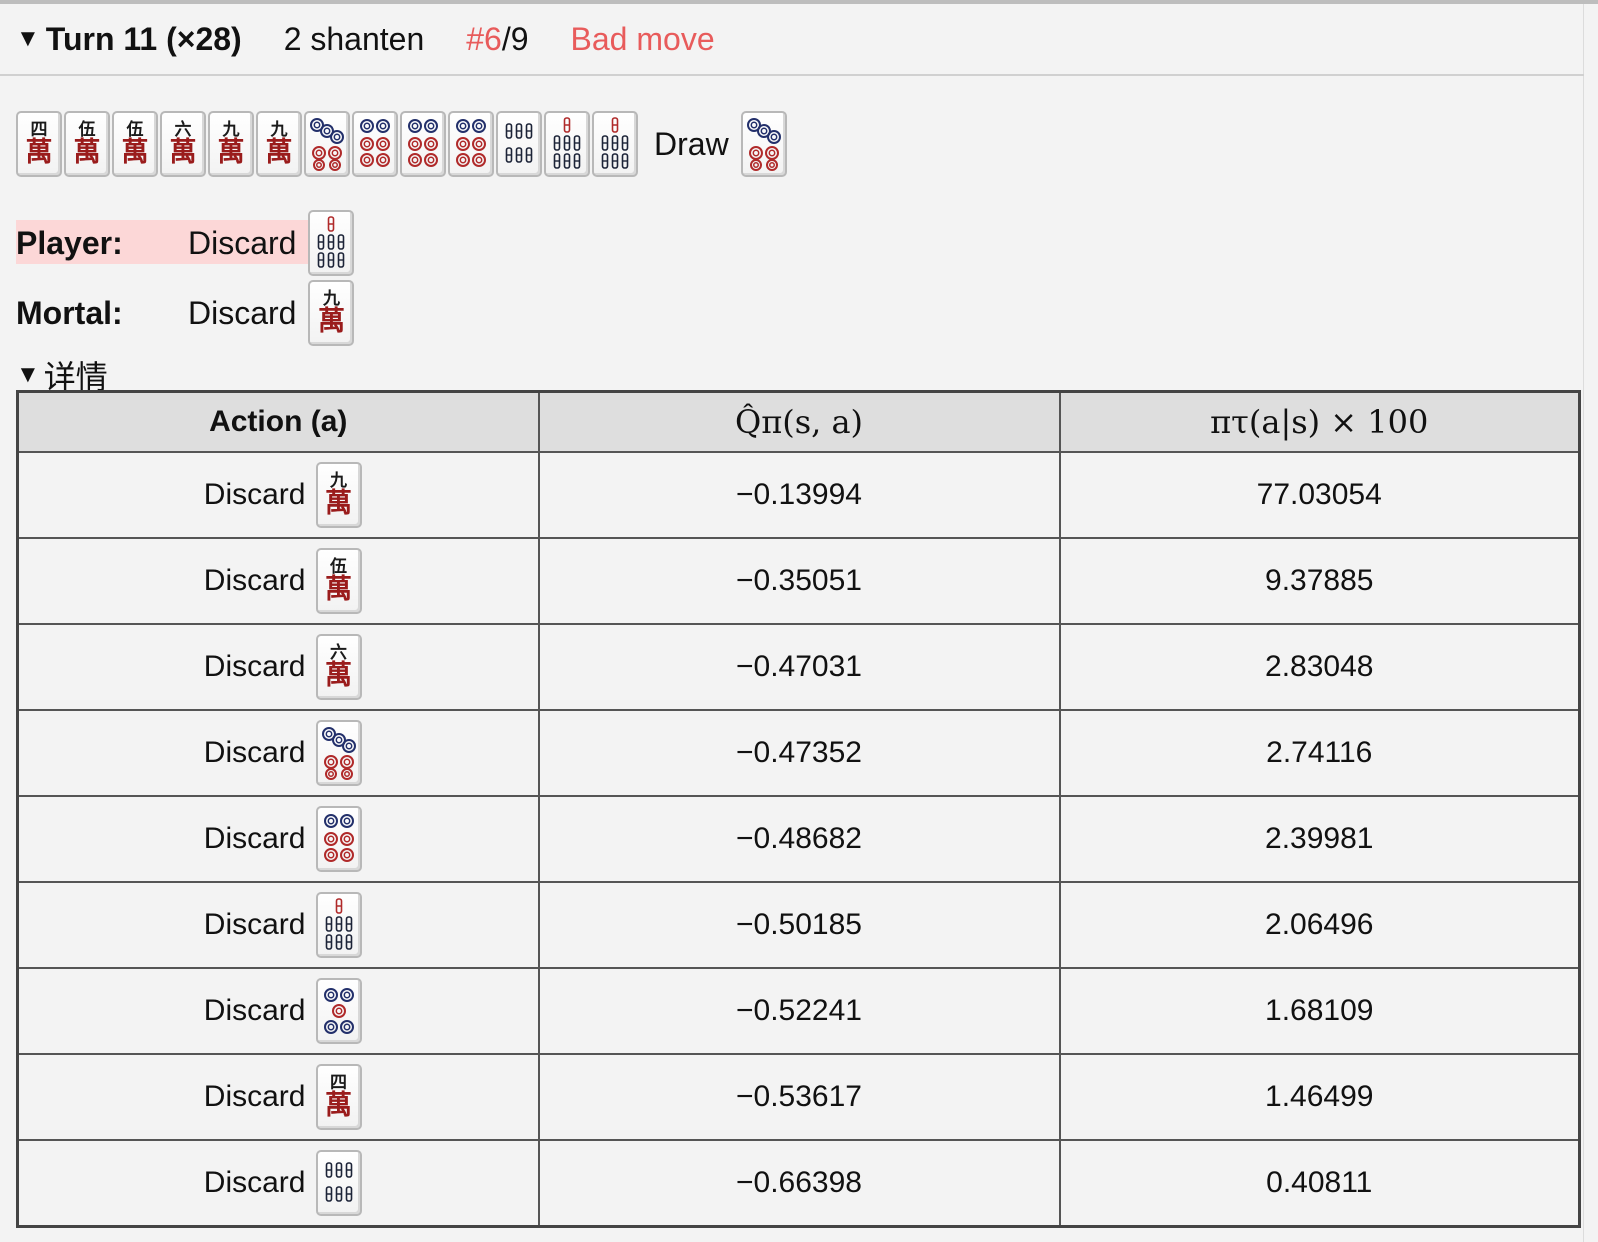 This screenshot has height=1242, width=1598. What do you see at coordinates (1319, 667) in the screenshot?
I see `policy-cell: 2.83048` at bounding box center [1319, 667].